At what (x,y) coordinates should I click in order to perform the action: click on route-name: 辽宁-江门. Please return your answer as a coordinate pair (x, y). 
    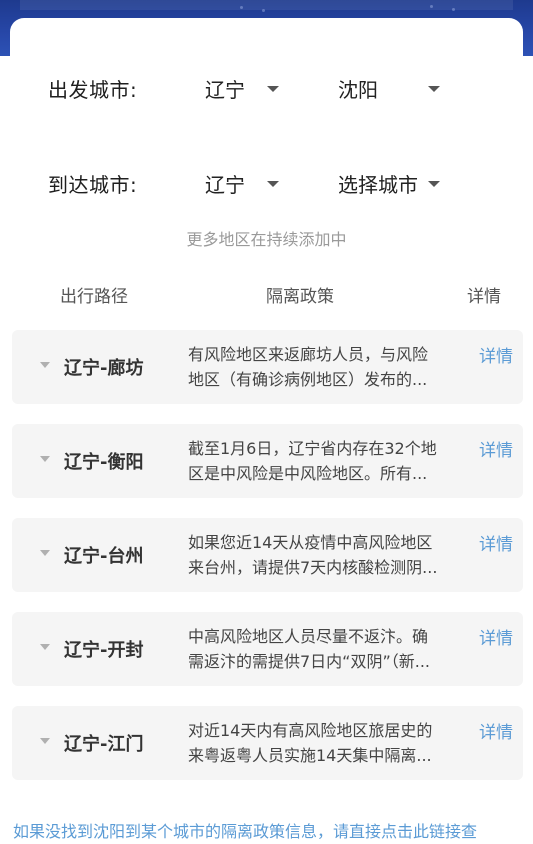
    Looking at the image, I should click on (104, 744).